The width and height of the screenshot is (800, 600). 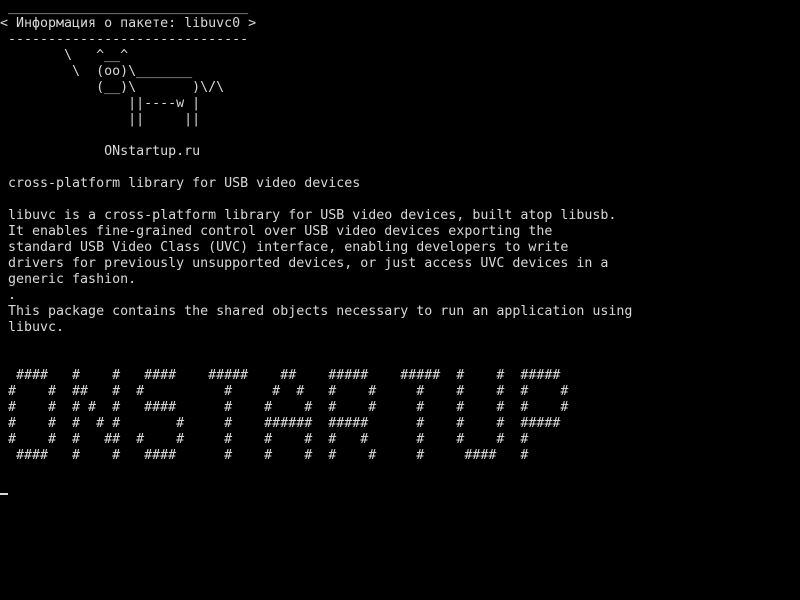 What do you see at coordinates (68, 279) in the screenshot?
I see `package-description-line: generic fashion.` at bounding box center [68, 279].